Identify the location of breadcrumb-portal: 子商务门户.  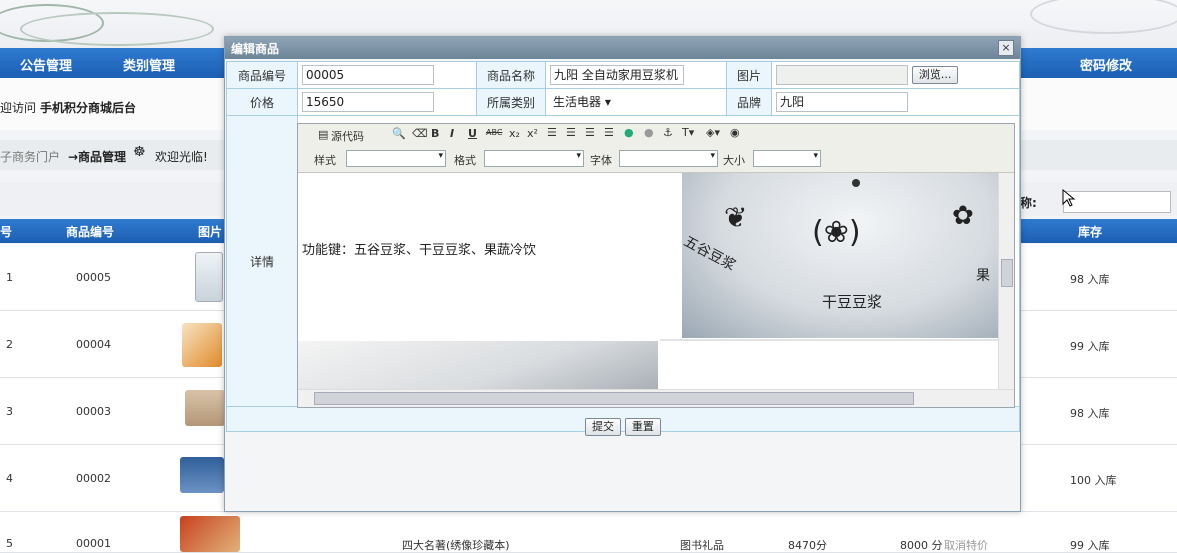
(30, 156).